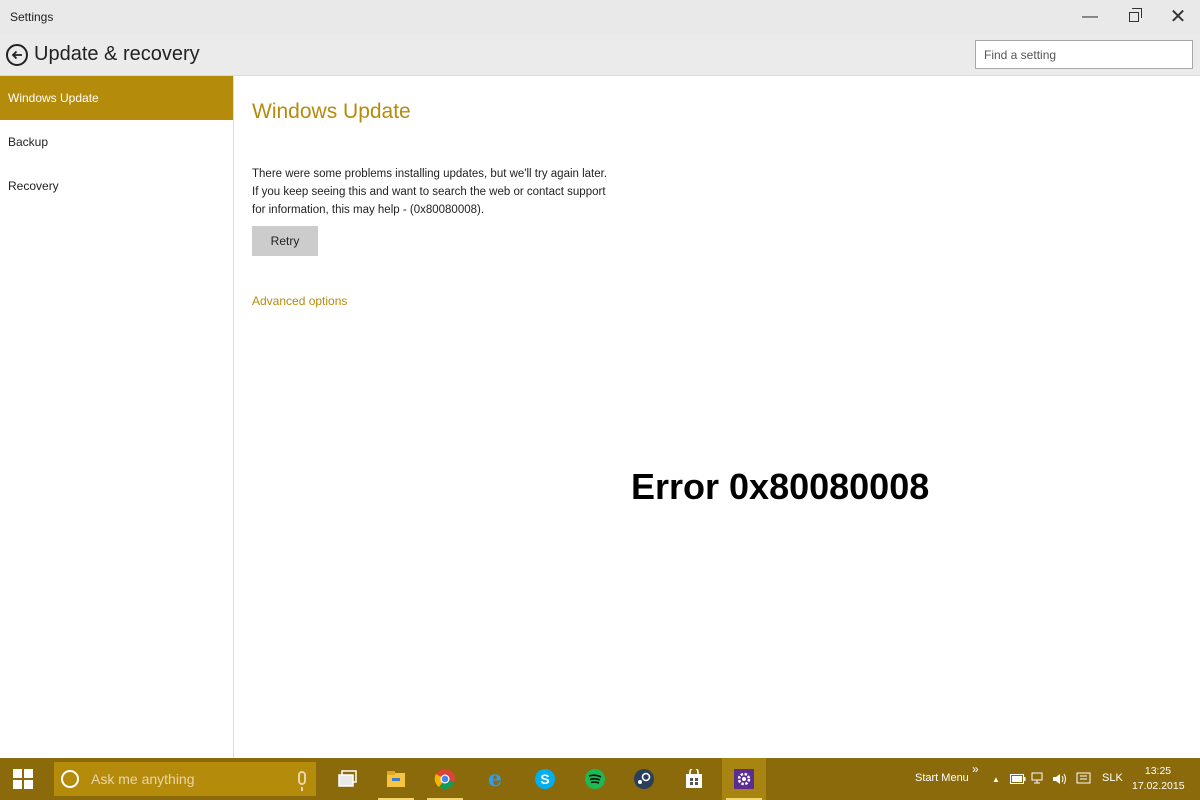 The width and height of the screenshot is (1200, 800). Describe the element at coordinates (331, 111) in the screenshot. I see `section-title: Windows Update` at that location.